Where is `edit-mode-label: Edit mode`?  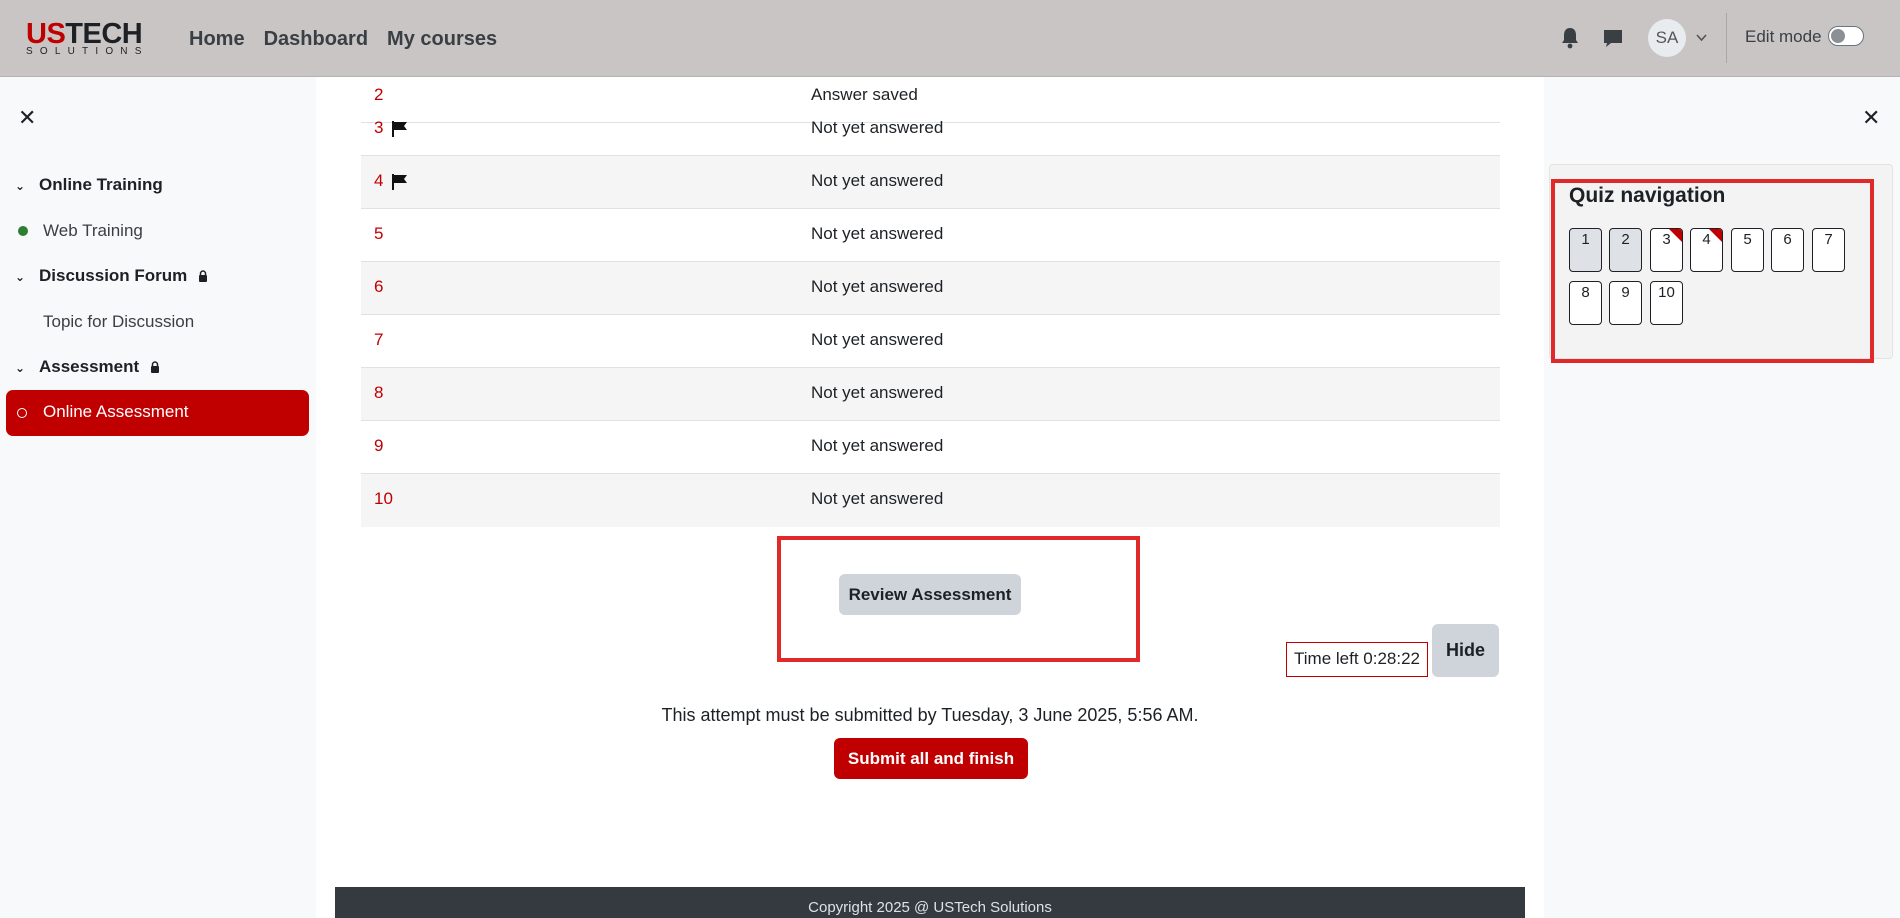
edit-mode-label: Edit mode is located at coordinates (1783, 36).